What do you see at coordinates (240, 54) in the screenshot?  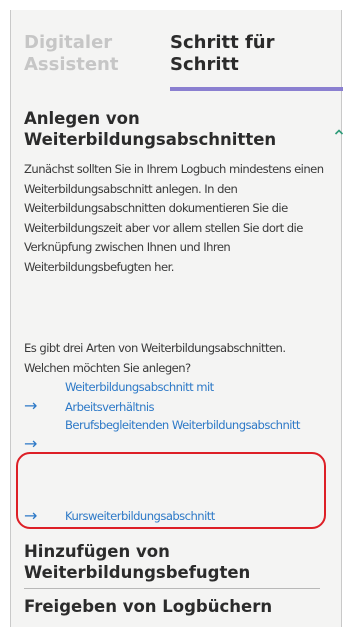 I see `tab-schritt-fuer-schritt: Schritt für Schritt` at bounding box center [240, 54].